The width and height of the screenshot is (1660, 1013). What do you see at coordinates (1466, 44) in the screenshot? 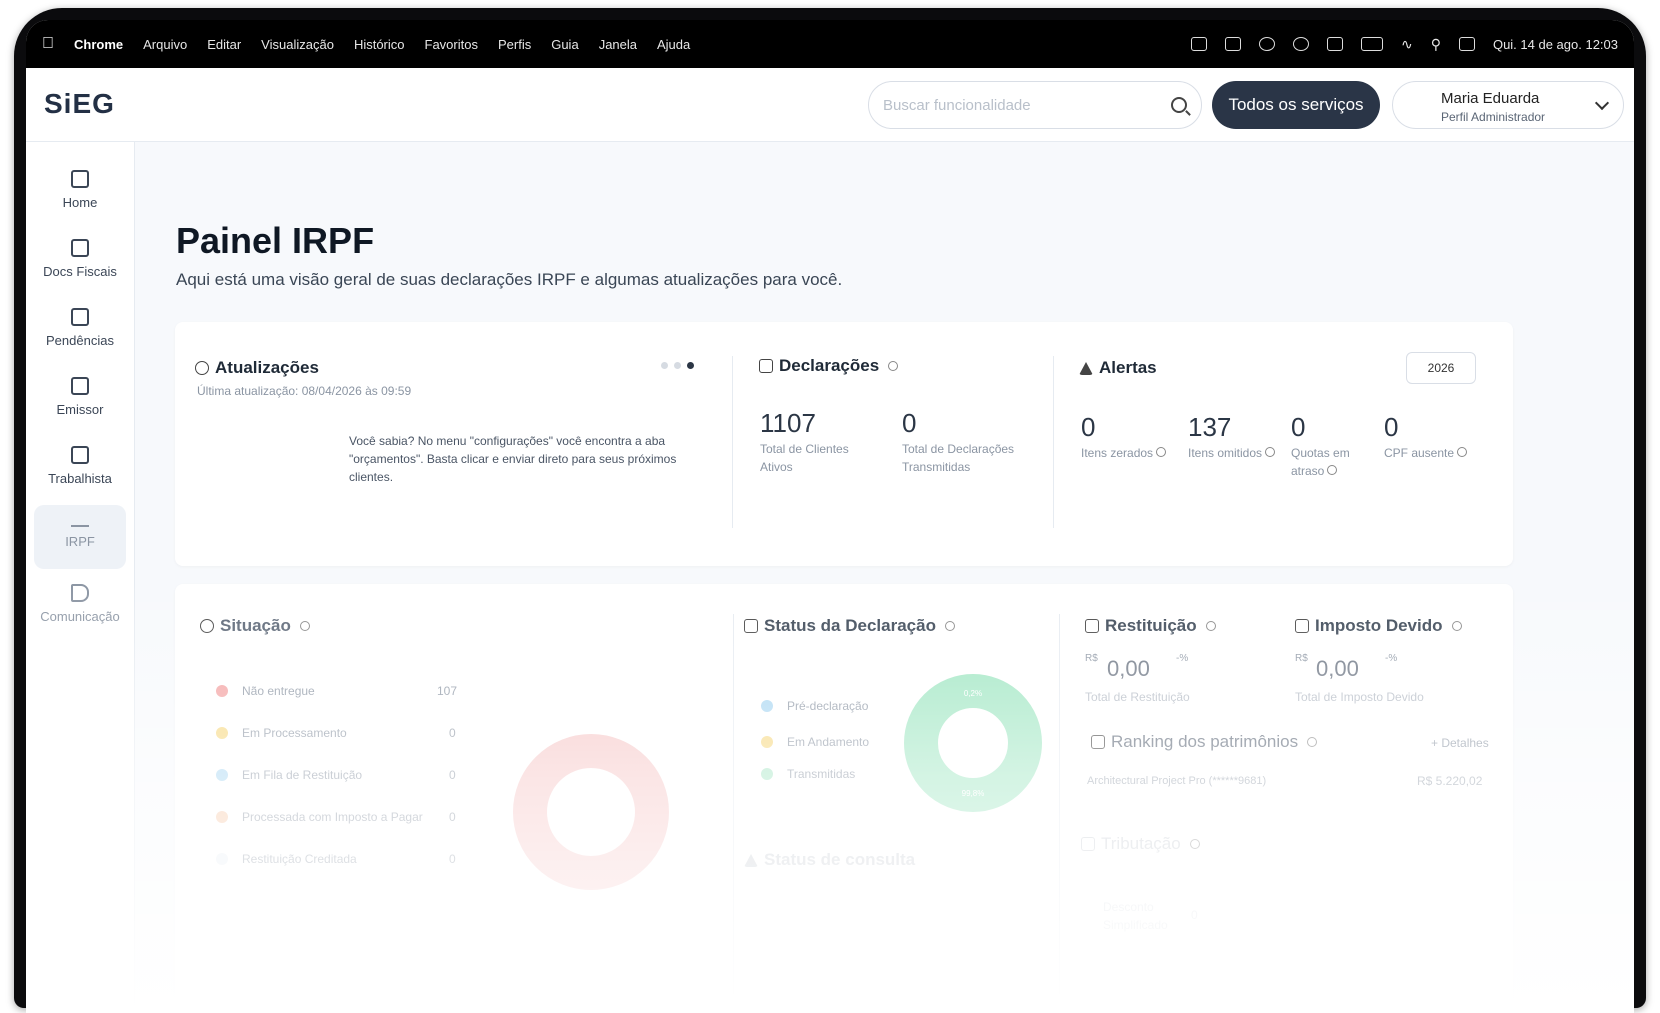
I see `control-center-icon` at bounding box center [1466, 44].